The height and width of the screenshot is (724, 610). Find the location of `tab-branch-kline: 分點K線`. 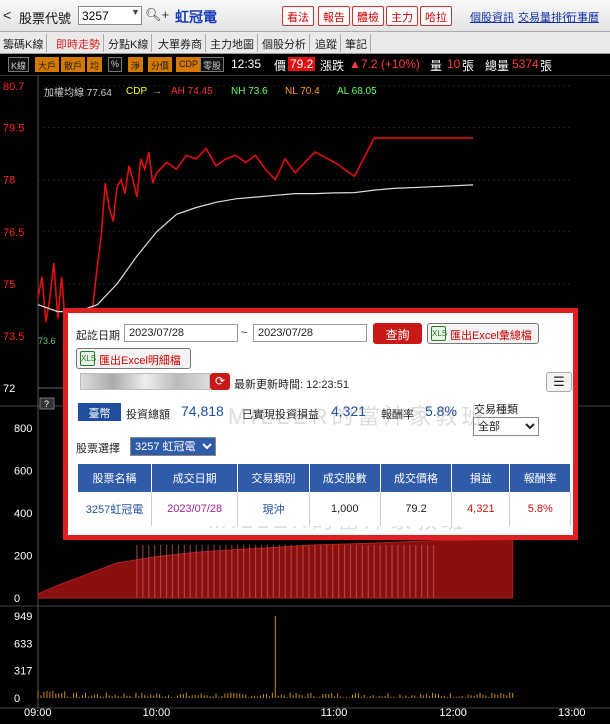

tab-branch-kline: 分點K線 is located at coordinates (129, 43).